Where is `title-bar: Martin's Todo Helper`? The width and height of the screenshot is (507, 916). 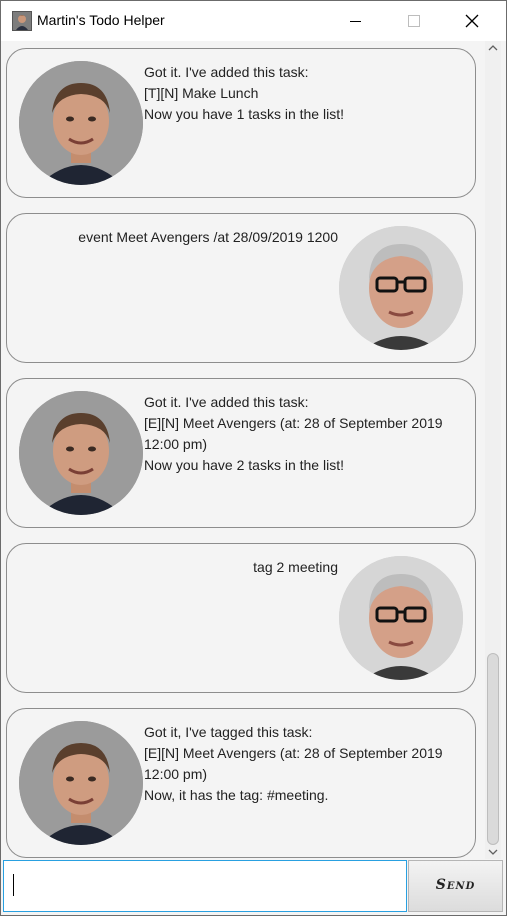
title-bar: Martin's Todo Helper is located at coordinates (253, 21).